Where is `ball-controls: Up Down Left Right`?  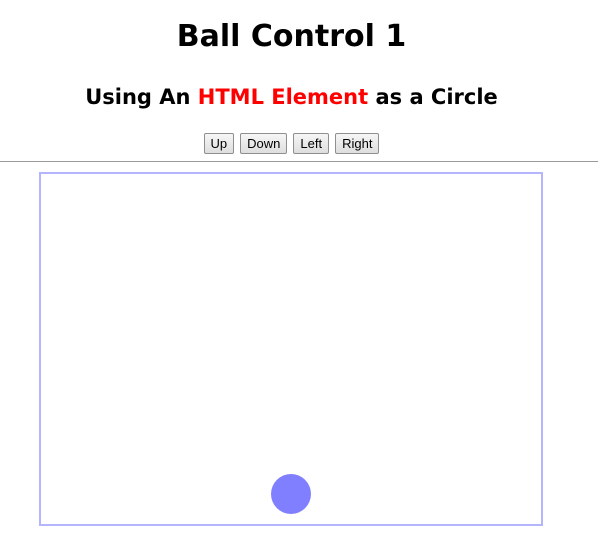
ball-controls: Up Down Left Right is located at coordinates (291, 143).